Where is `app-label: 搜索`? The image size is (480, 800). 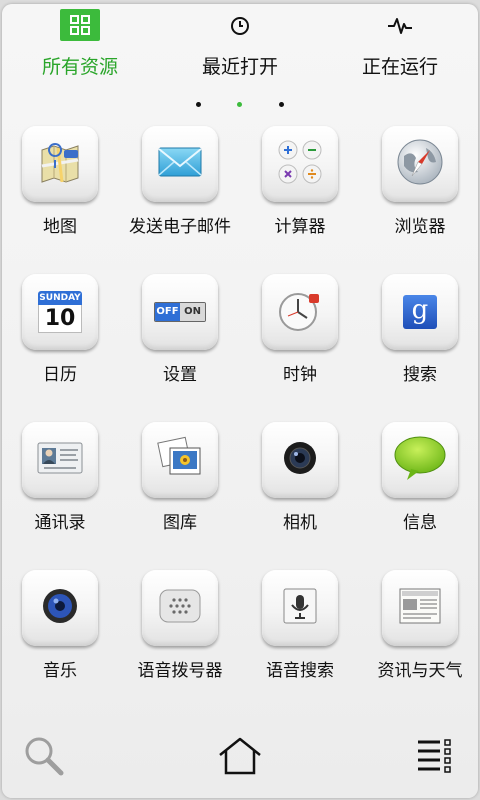
app-label: 搜索 is located at coordinates (420, 375).